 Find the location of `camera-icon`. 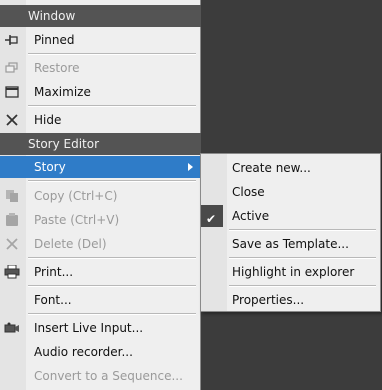

camera-icon is located at coordinates (12, 328).